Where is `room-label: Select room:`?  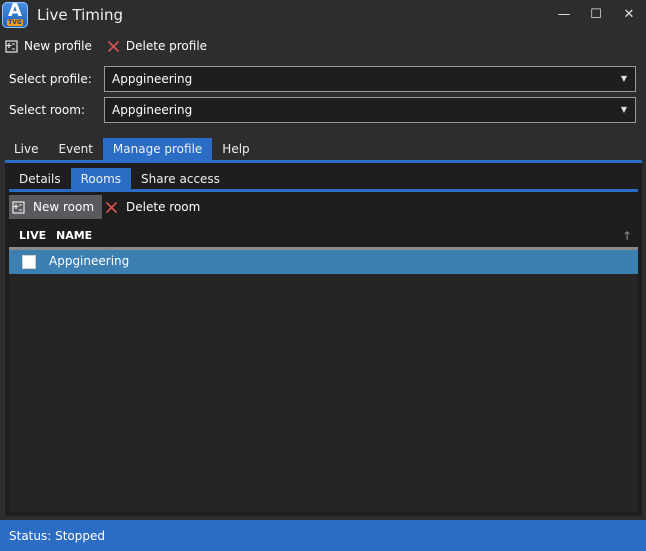
room-label: Select room: is located at coordinates (47, 110).